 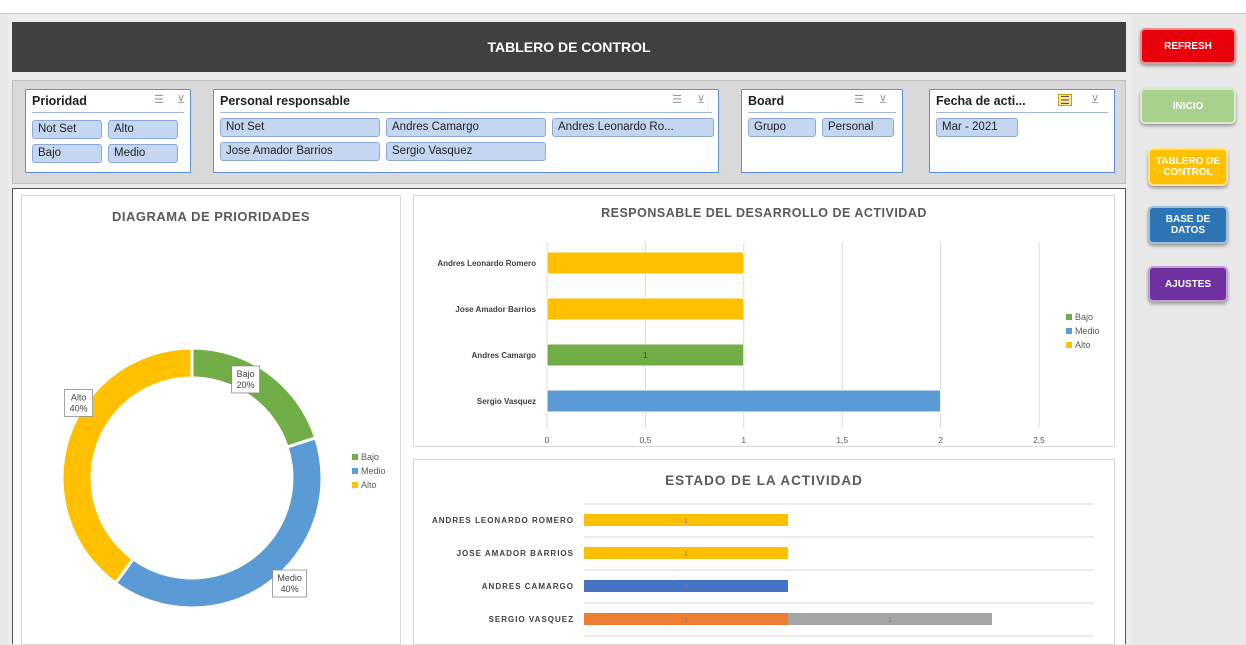 I want to click on slicer-board: Board ☰ ⊻ Grupo Personal, so click(x=822, y=131).